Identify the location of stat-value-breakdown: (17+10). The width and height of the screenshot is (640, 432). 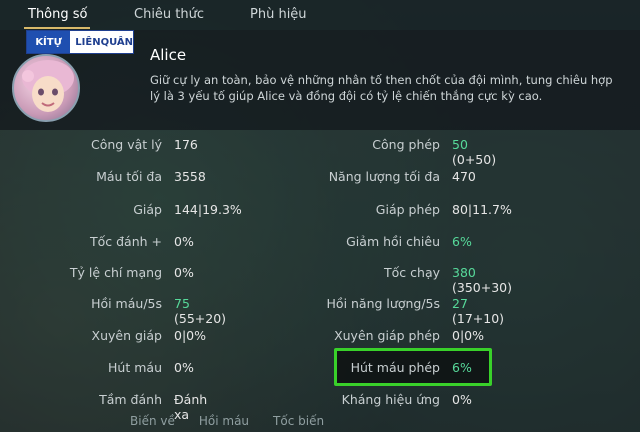
(478, 318).